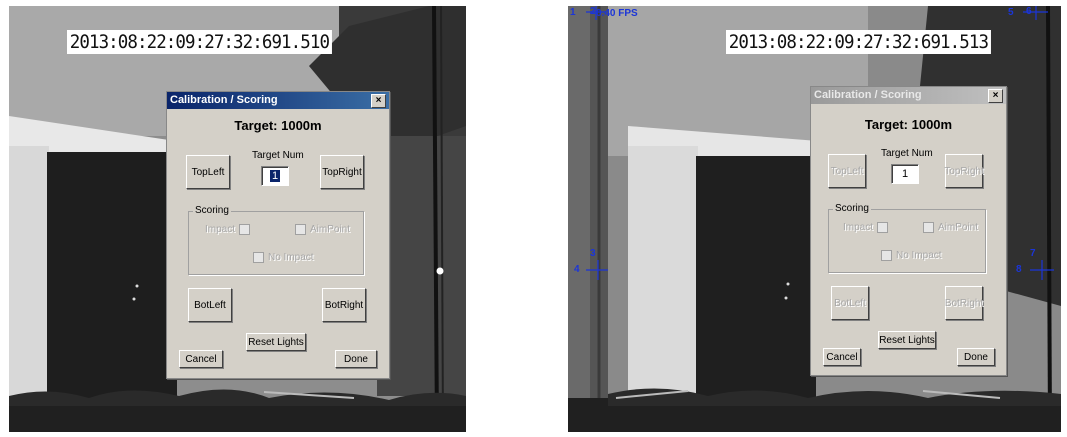 Image resolution: width=1067 pixels, height=437 pixels. What do you see at coordinates (617, 13) in the screenshot?
I see `fps-readout: 0.40 FPS` at bounding box center [617, 13].